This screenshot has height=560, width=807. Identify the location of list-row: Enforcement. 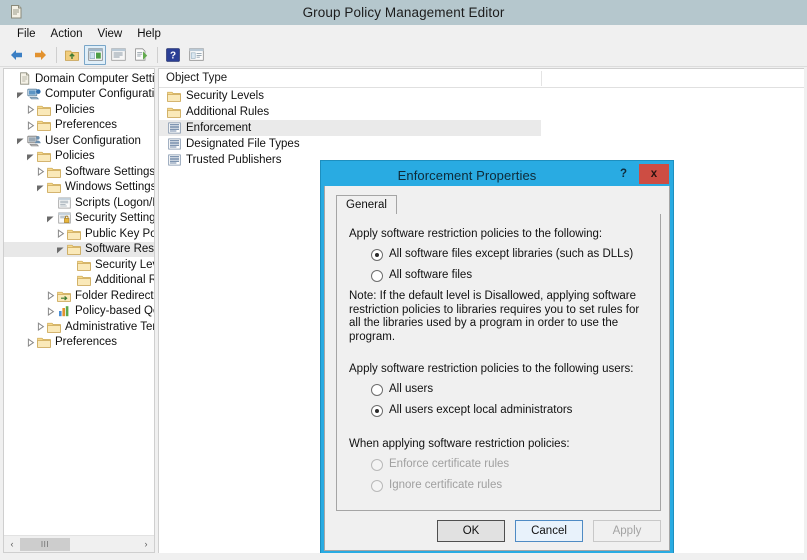
(350, 128).